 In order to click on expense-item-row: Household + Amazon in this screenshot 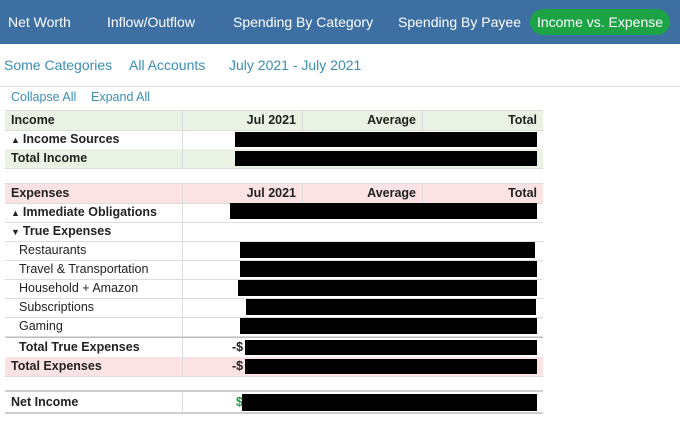, I will do `click(274, 289)`.